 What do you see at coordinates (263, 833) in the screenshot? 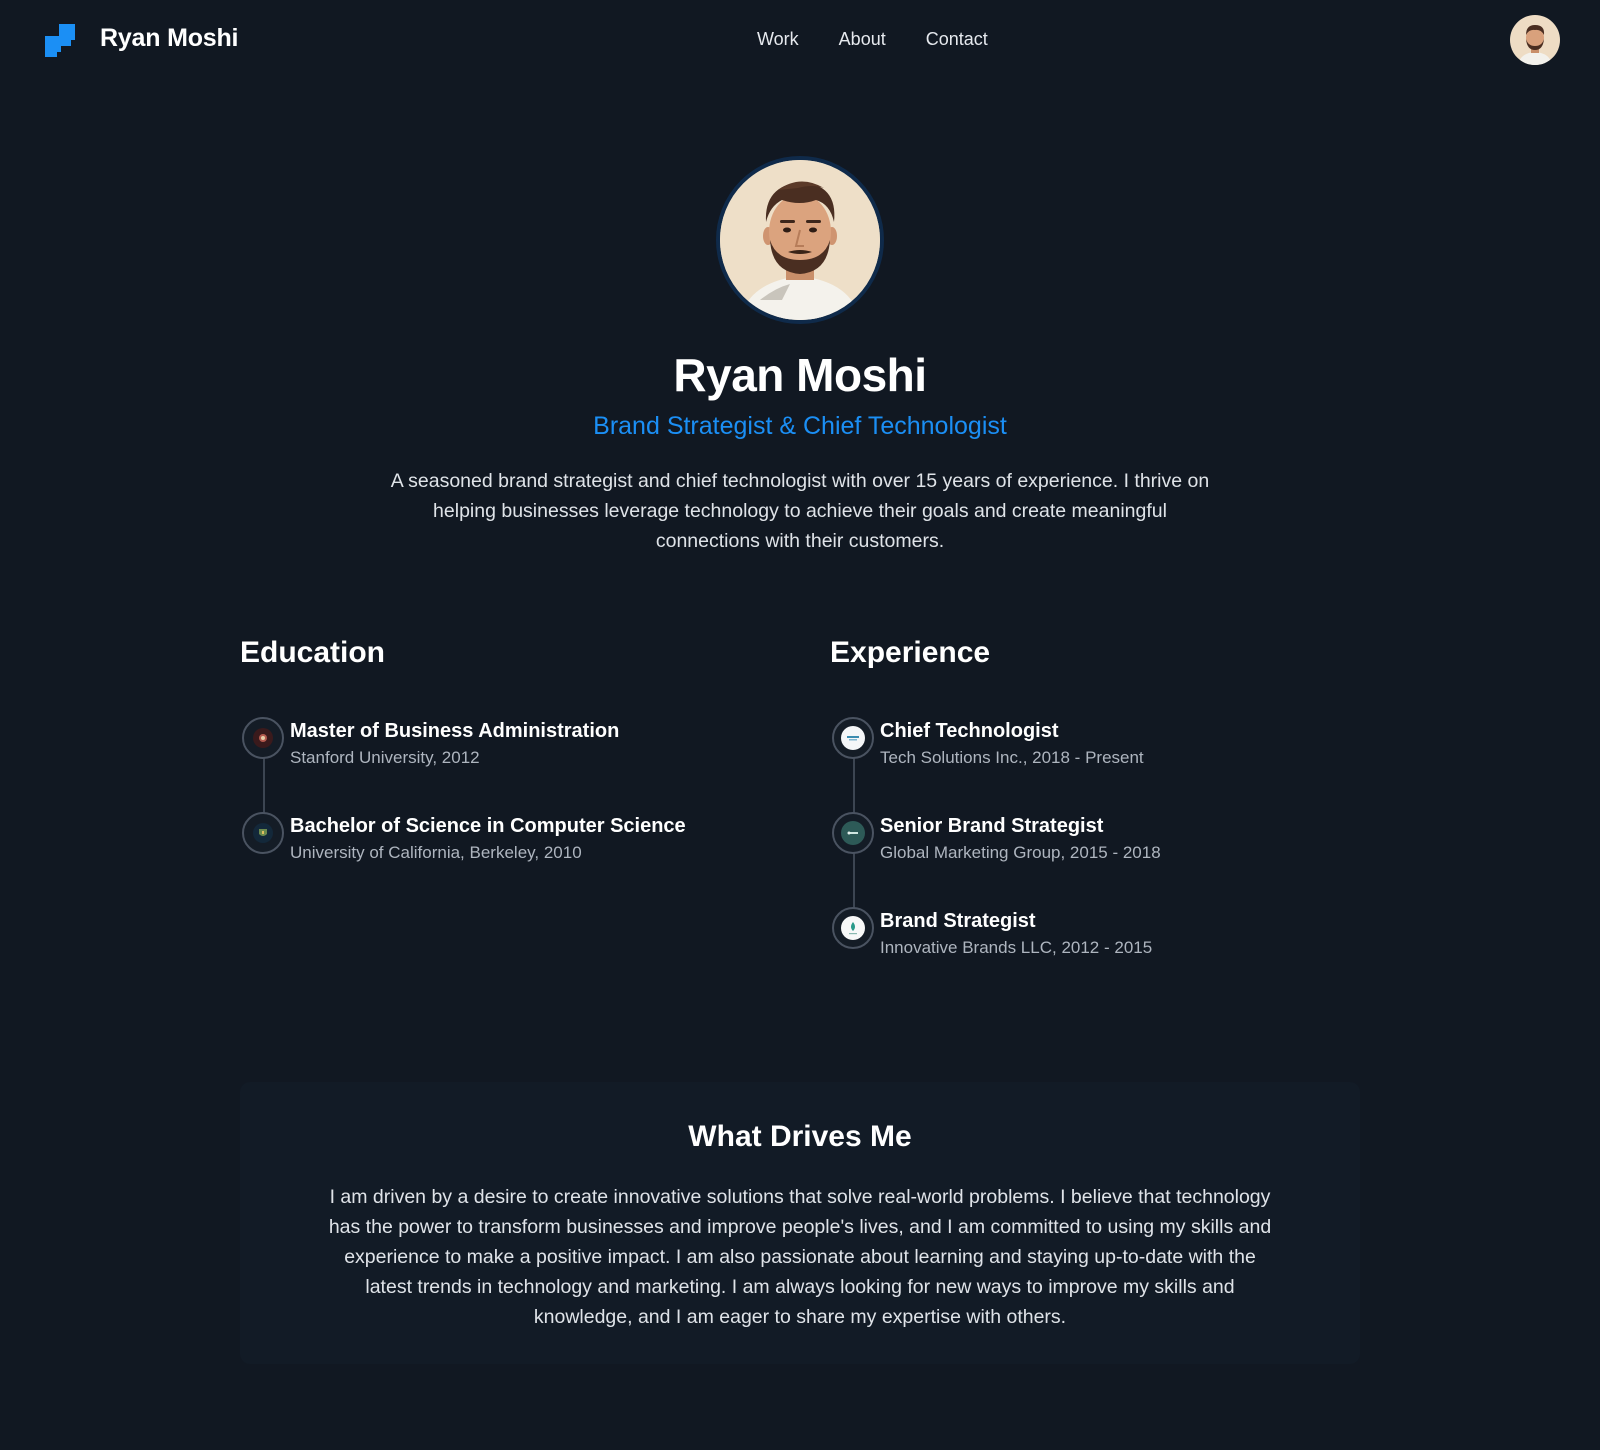
I see `berkeley-seal-icon` at bounding box center [263, 833].